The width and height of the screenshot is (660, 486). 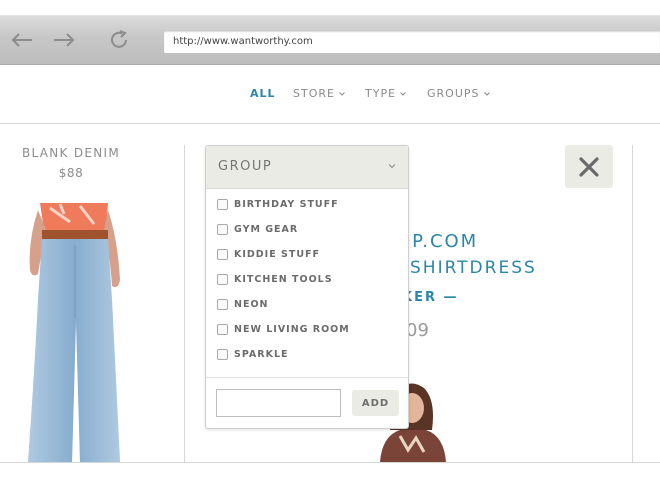 I want to click on forward-arrow-icon, so click(x=64, y=40).